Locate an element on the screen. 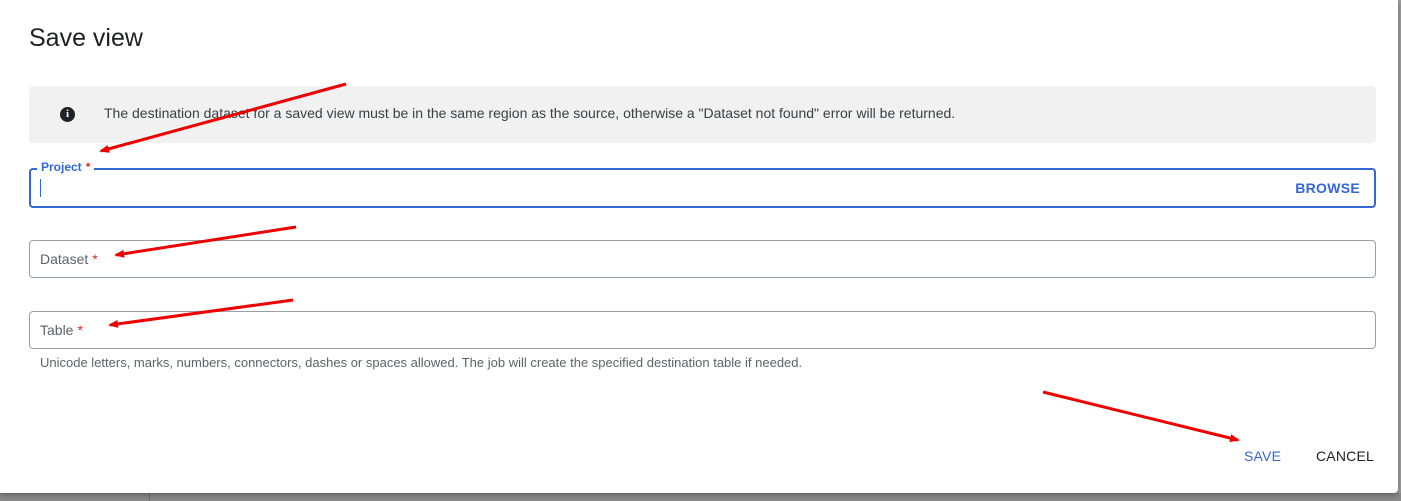 Image resolution: width=1401 pixels, height=501 pixels. dataset-label-text: Dataset is located at coordinates (64, 259).